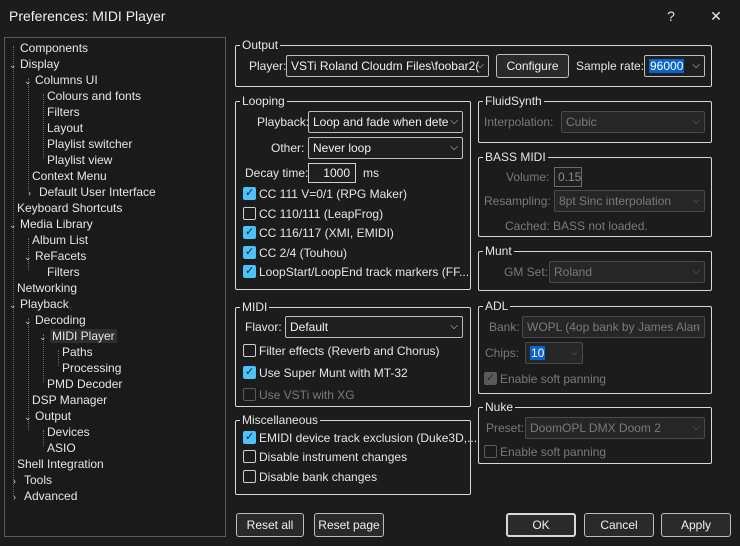  I want to click on tree-item-paths: Paths, so click(77, 352).